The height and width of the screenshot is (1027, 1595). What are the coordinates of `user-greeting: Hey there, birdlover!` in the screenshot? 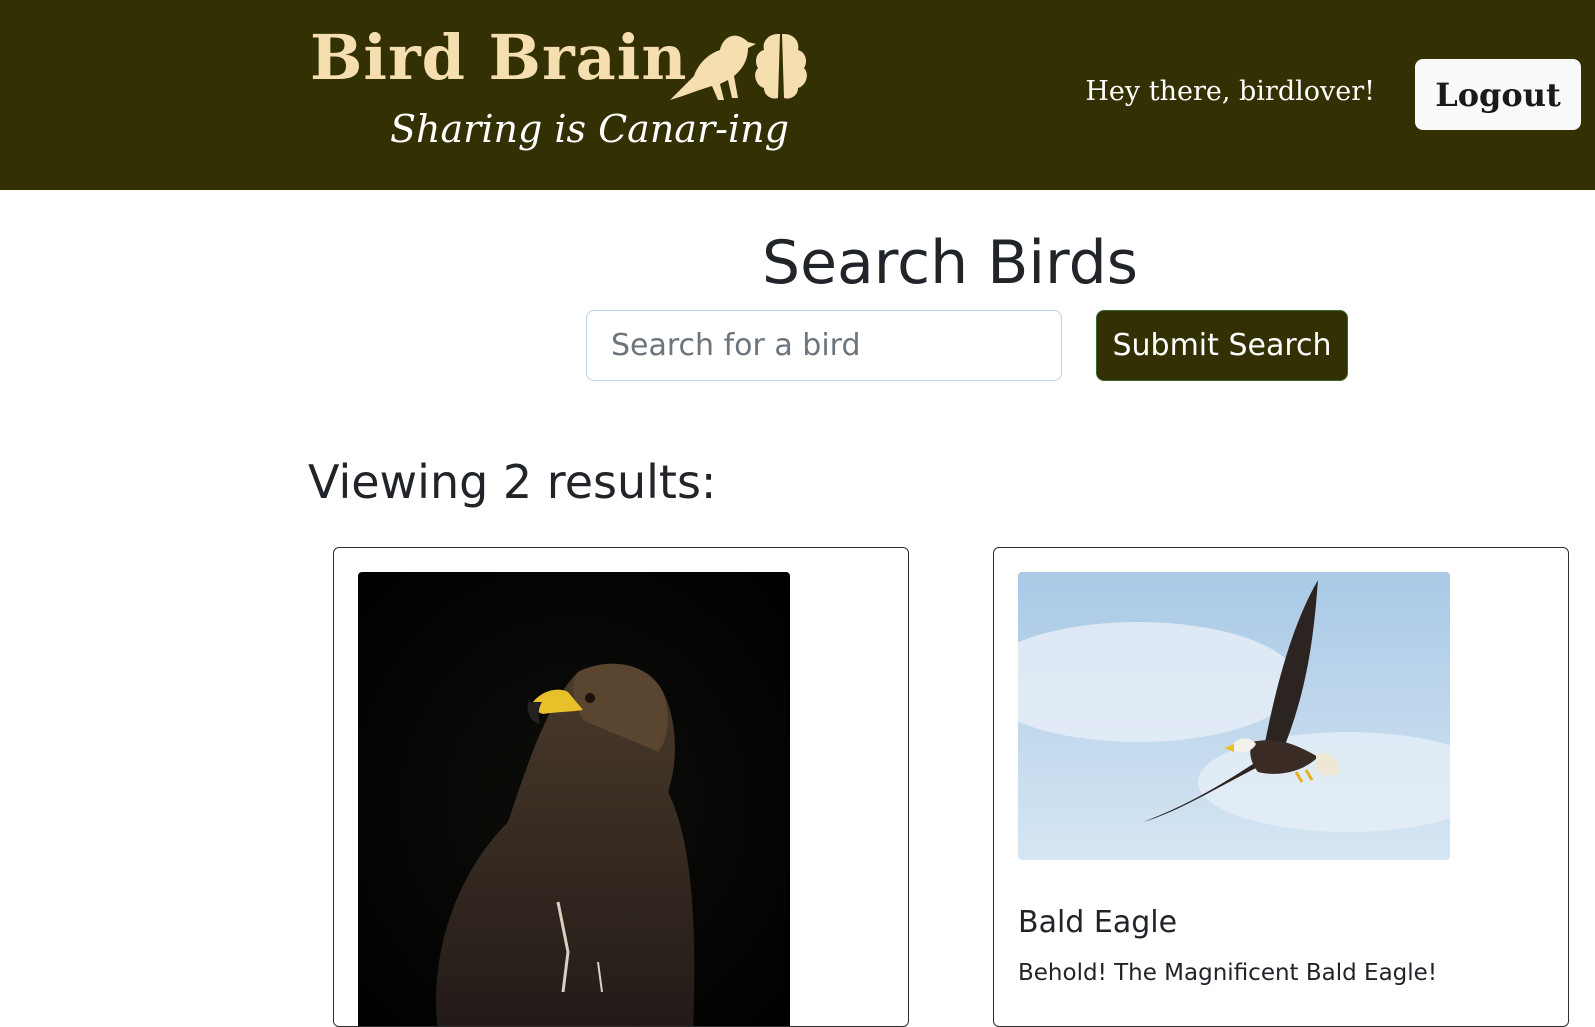 It's located at (1230, 91).